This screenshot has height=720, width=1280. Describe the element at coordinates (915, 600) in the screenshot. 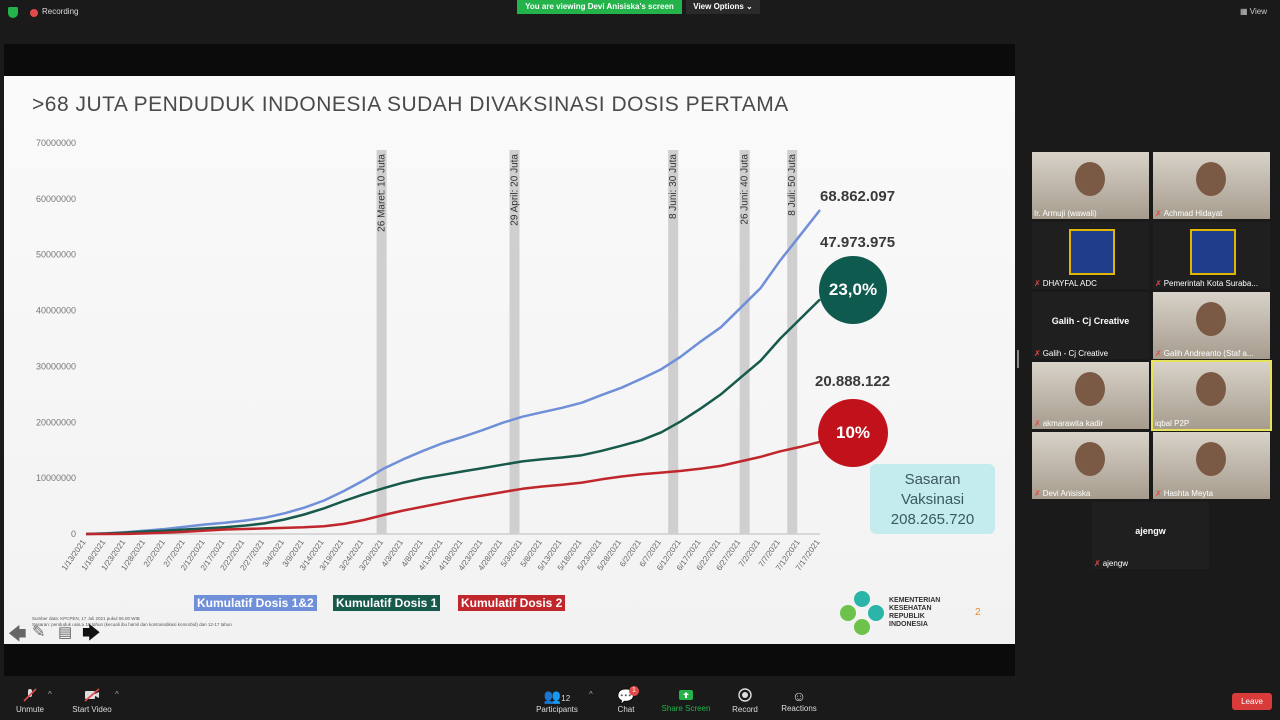

I see `kemenkes-line1: KEMENTERIAN` at that location.